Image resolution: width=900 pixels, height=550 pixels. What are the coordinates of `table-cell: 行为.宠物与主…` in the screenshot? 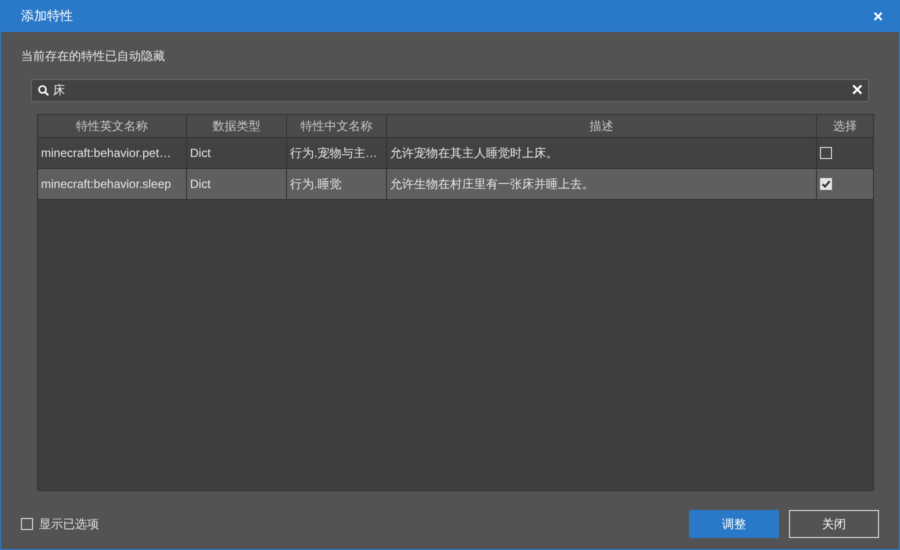 It's located at (337, 153).